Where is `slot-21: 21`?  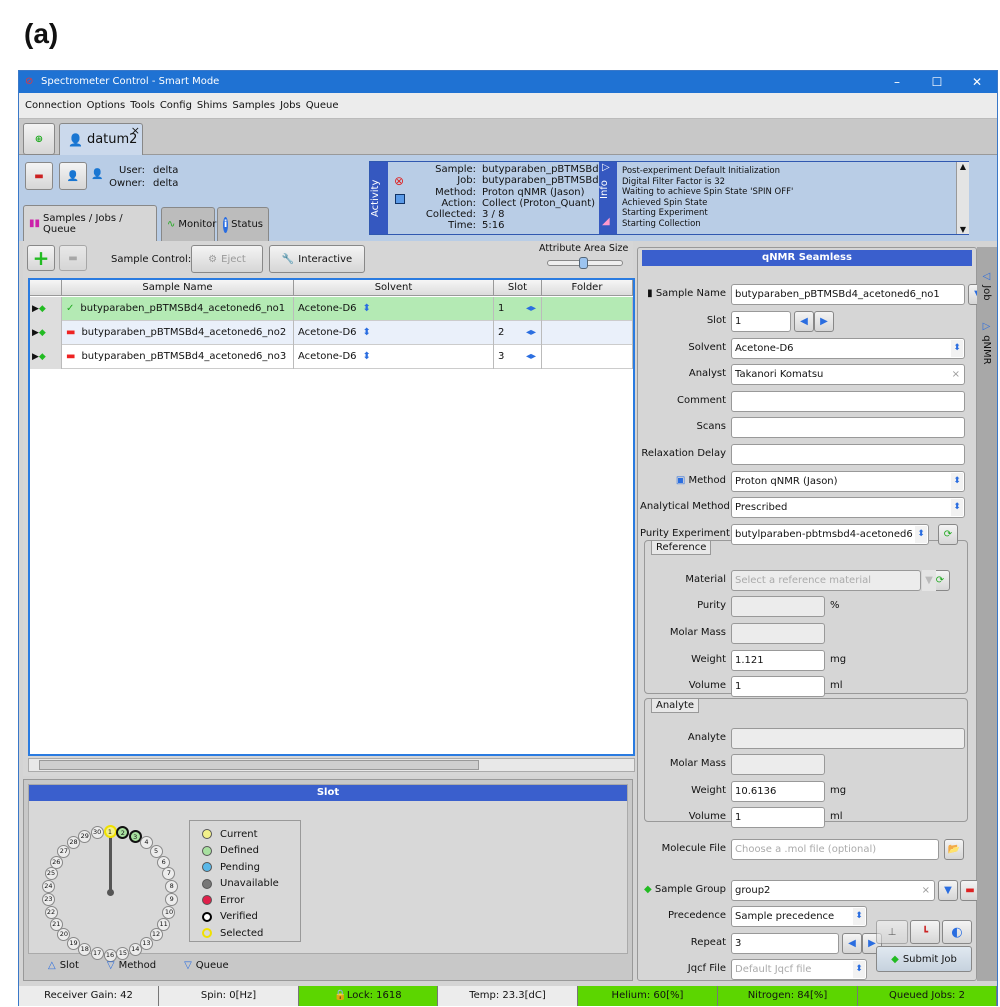 slot-21: 21 is located at coordinates (56, 924).